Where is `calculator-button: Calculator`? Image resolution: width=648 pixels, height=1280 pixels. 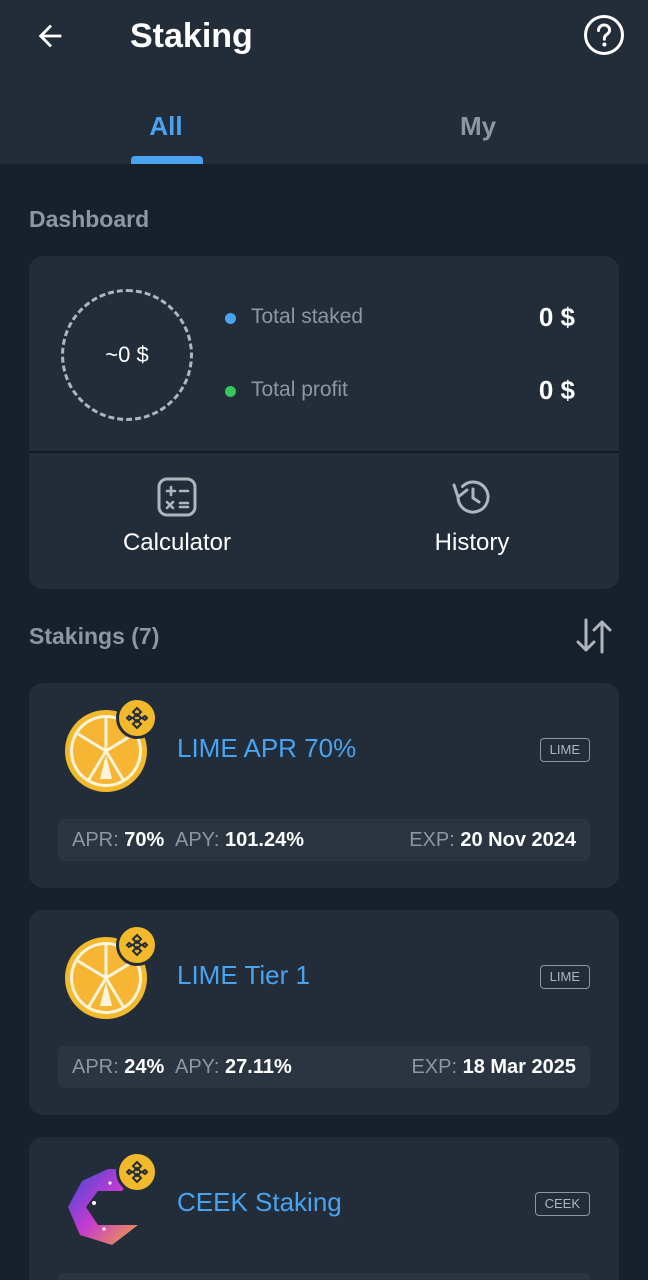 calculator-button: Calculator is located at coordinates (177, 516).